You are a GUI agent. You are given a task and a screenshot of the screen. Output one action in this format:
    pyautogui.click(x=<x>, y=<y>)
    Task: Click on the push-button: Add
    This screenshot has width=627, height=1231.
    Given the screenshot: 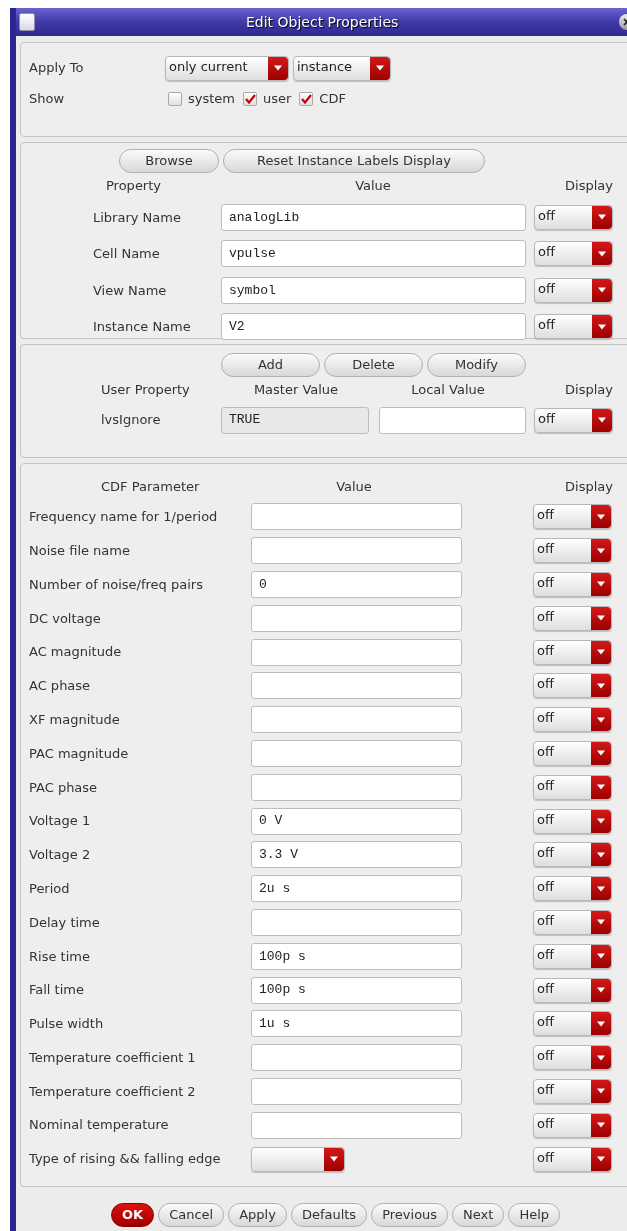 What is the action you would take?
    pyautogui.click(x=270, y=365)
    